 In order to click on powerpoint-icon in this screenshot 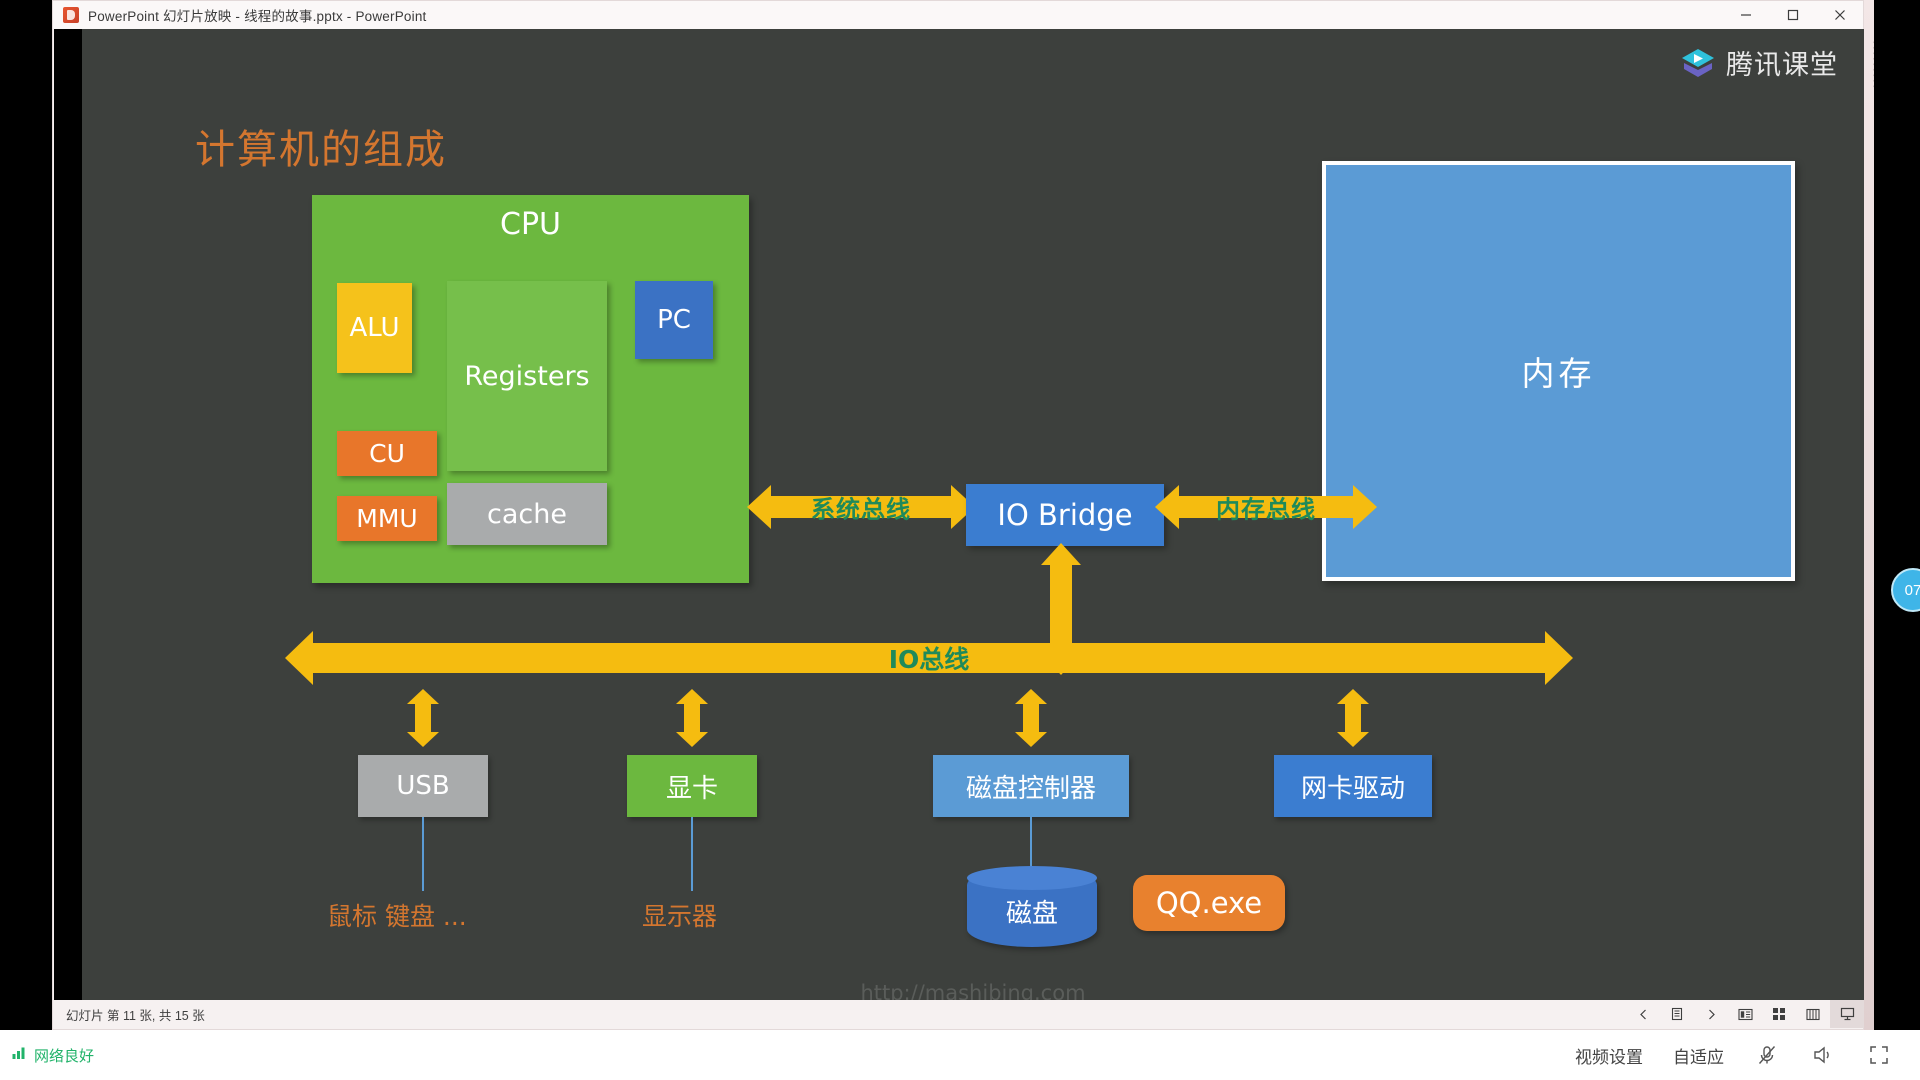, I will do `click(71, 15)`.